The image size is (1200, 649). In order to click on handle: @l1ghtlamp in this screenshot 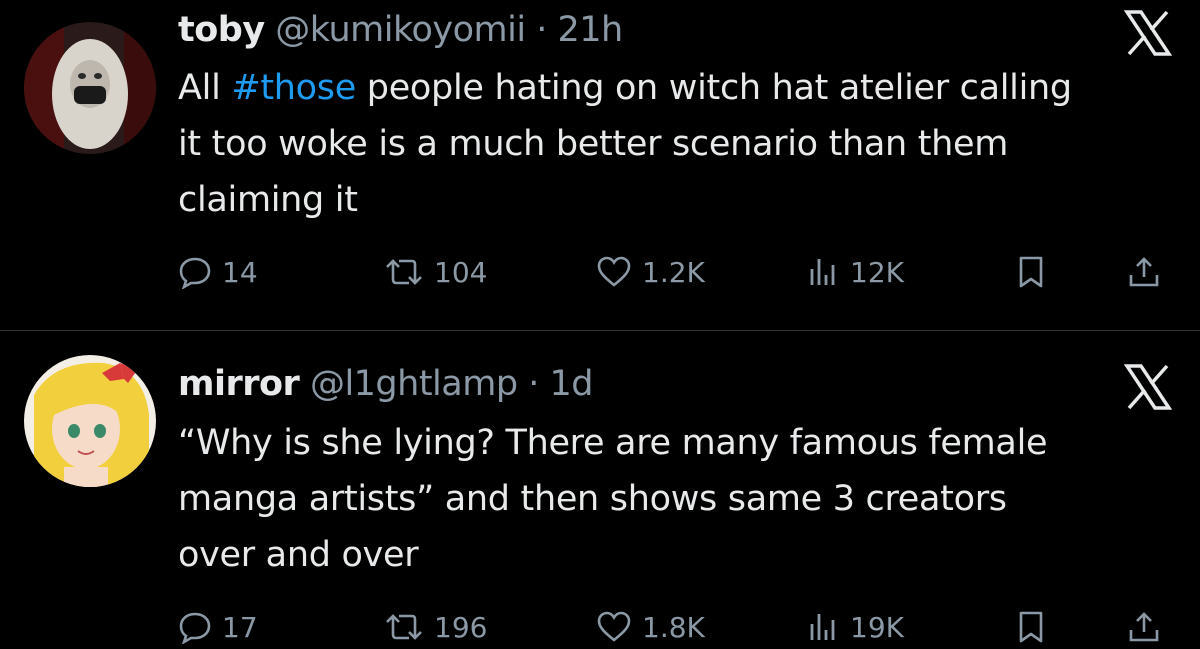, I will do `click(414, 384)`.